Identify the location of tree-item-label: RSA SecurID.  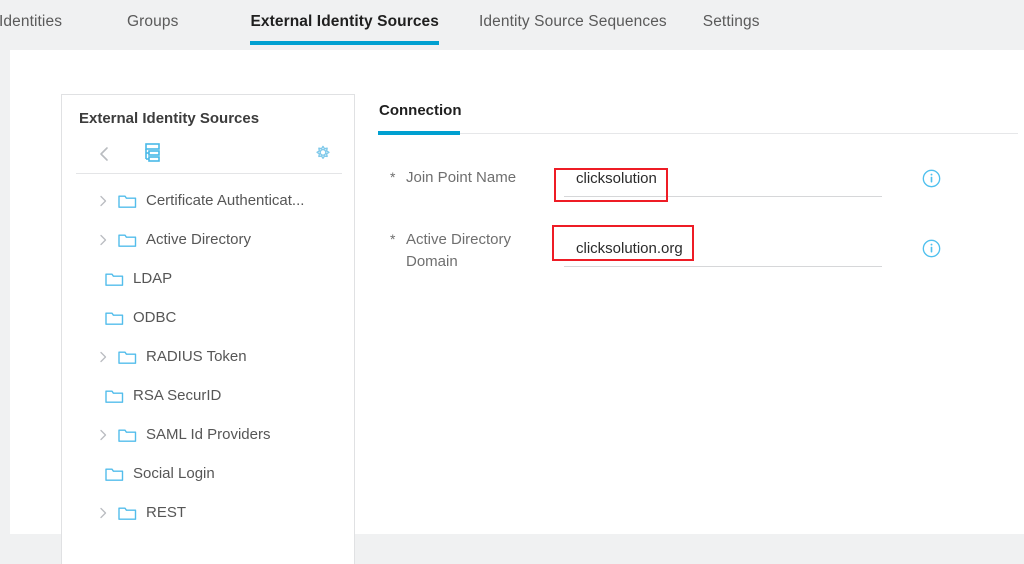
(177, 395).